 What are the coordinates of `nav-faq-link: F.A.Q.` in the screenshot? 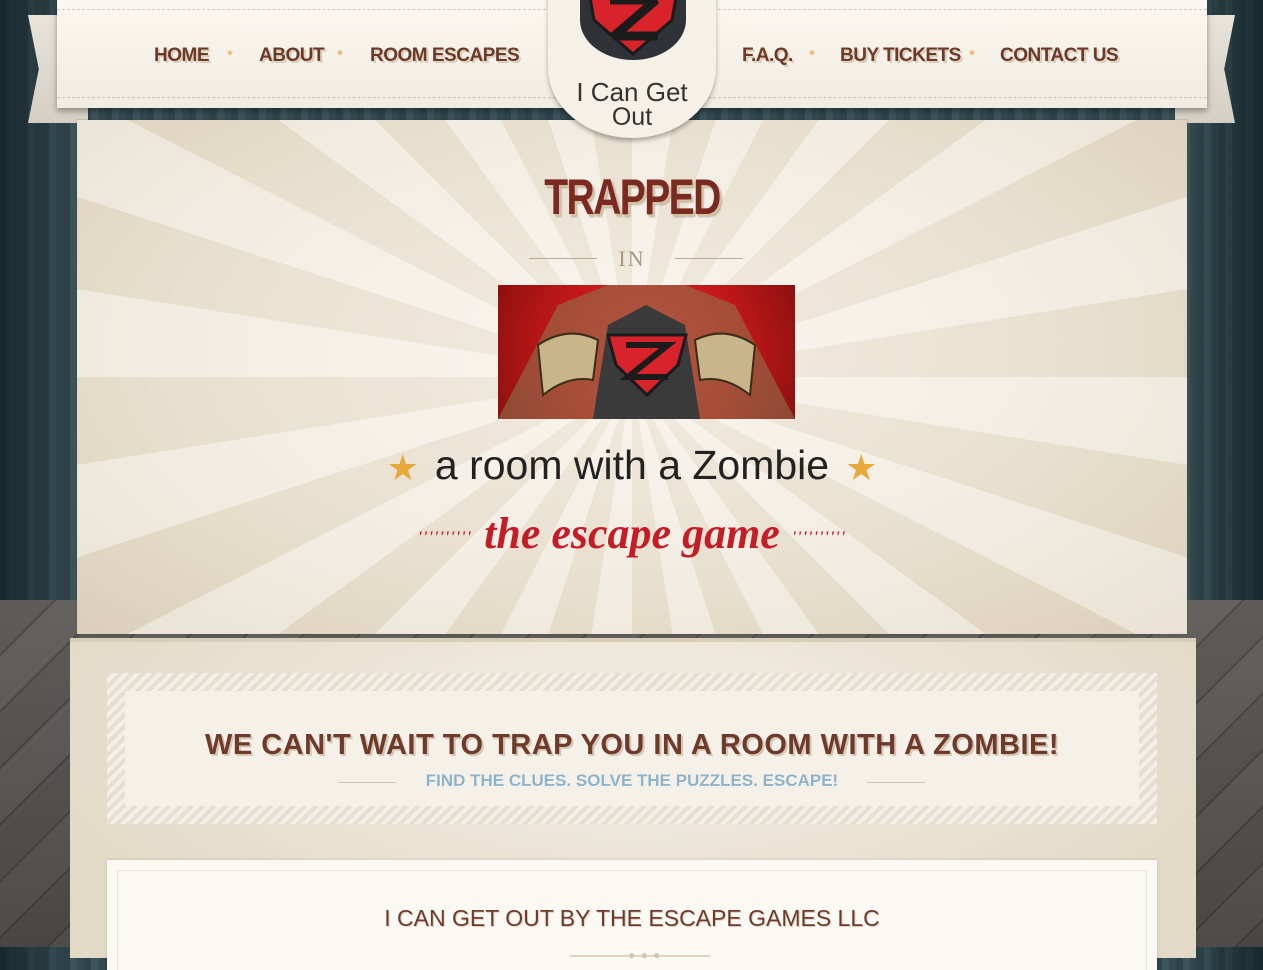 It's located at (767, 56).